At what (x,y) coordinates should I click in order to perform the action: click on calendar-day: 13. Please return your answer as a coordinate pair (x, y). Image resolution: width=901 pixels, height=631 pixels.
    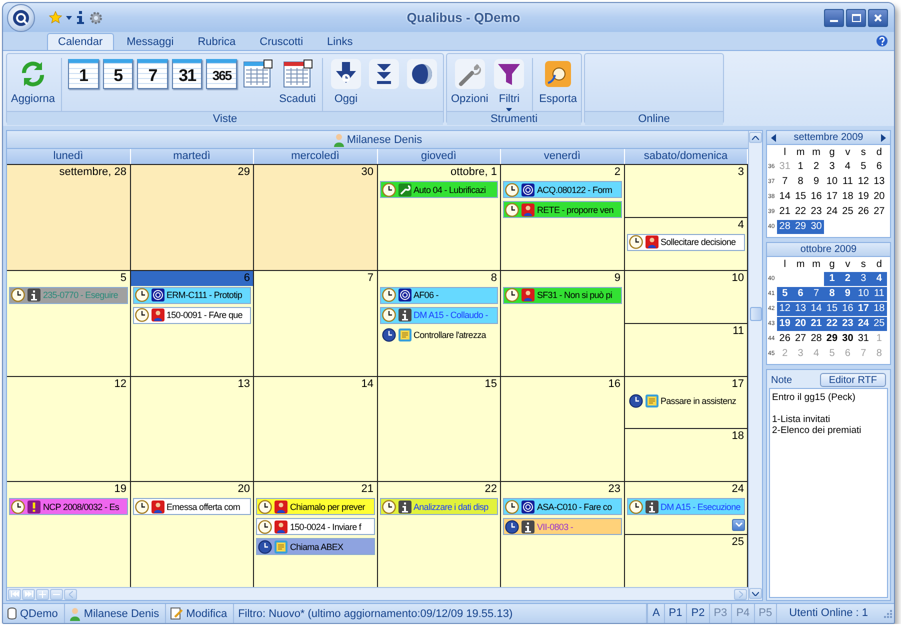
    Looking at the image, I should click on (879, 182).